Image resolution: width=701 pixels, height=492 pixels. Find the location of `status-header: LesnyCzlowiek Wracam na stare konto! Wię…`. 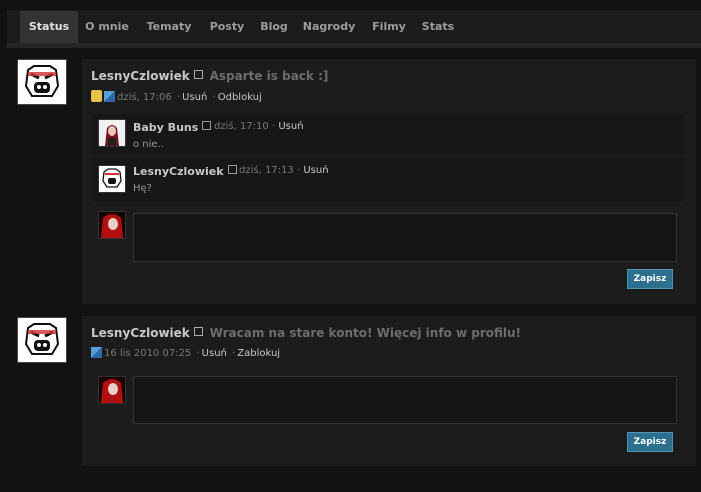

status-header: LesnyCzlowiek Wracam na stare konto! Wię… is located at coordinates (306, 333).